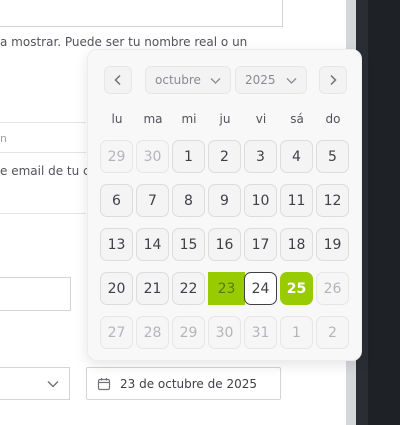 The image size is (400, 425). I want to click on day-cell: 22, so click(188, 288).